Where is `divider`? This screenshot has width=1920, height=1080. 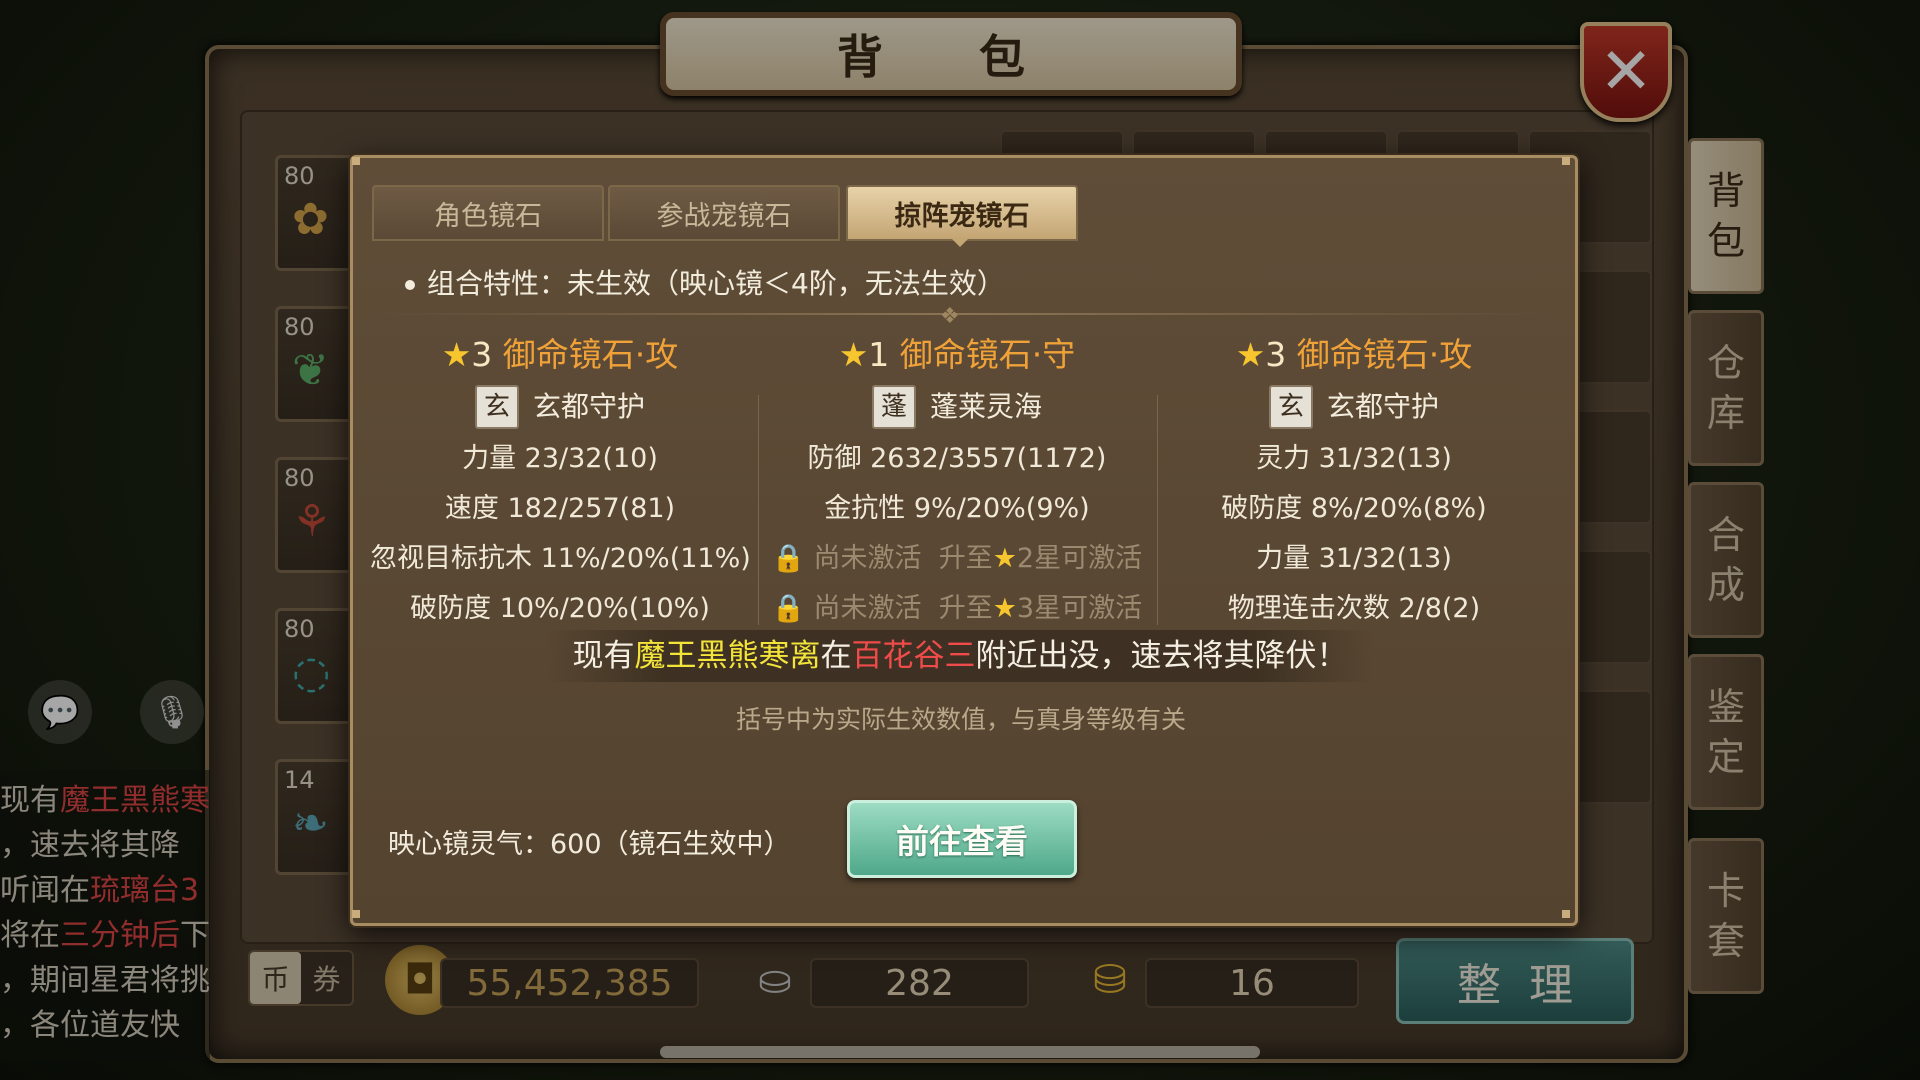 divider is located at coordinates (960, 314).